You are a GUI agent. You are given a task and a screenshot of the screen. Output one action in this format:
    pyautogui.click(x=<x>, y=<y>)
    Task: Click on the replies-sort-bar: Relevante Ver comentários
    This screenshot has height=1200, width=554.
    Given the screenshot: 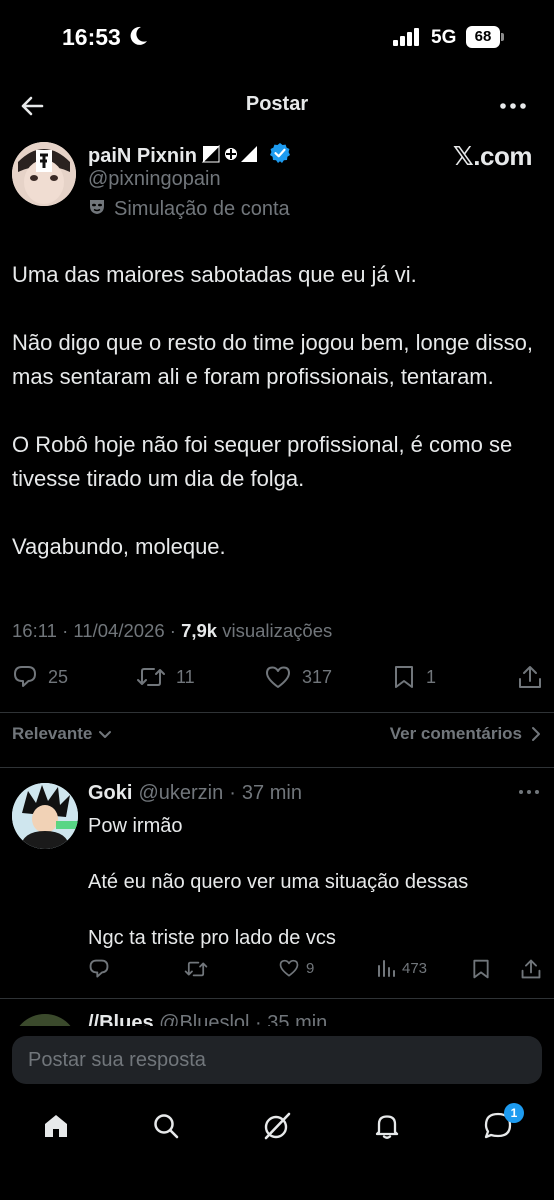 What is the action you would take?
    pyautogui.click(x=277, y=736)
    